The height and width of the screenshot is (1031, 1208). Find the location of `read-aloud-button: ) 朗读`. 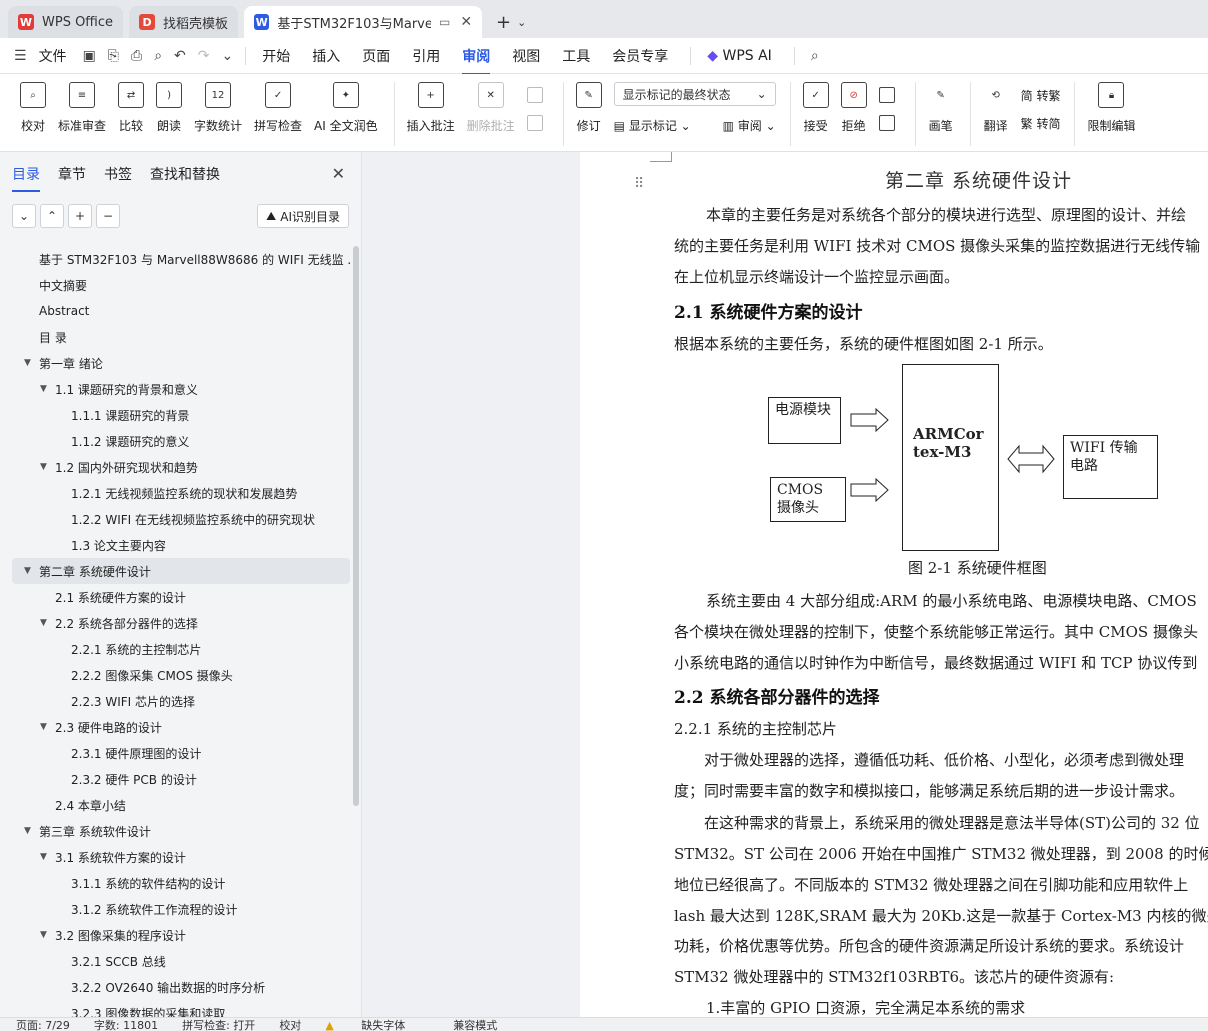

read-aloud-button: ) 朗读 is located at coordinates (169, 108).